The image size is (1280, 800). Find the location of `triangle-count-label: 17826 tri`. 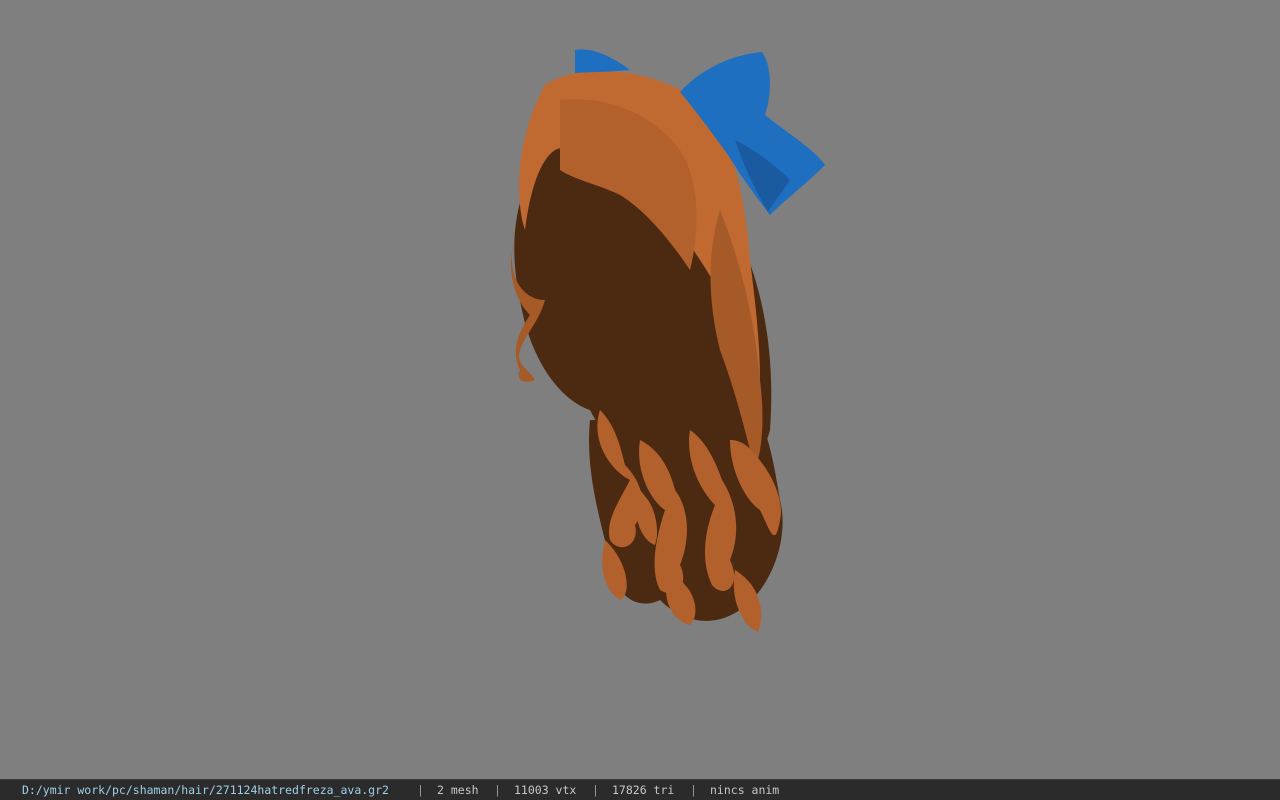

triangle-count-label: 17826 tri is located at coordinates (643, 790).